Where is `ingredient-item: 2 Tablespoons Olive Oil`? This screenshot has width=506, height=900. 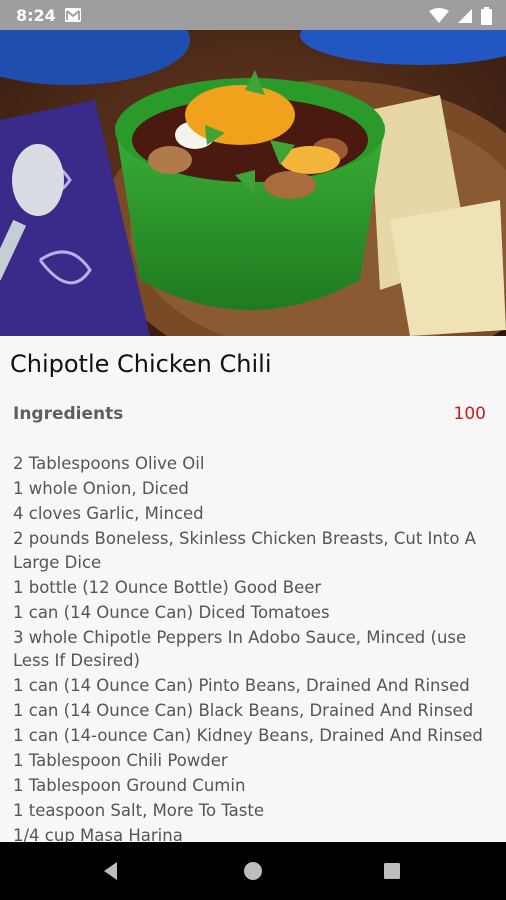 ingredient-item: 2 Tablespoons Olive Oil is located at coordinates (109, 463).